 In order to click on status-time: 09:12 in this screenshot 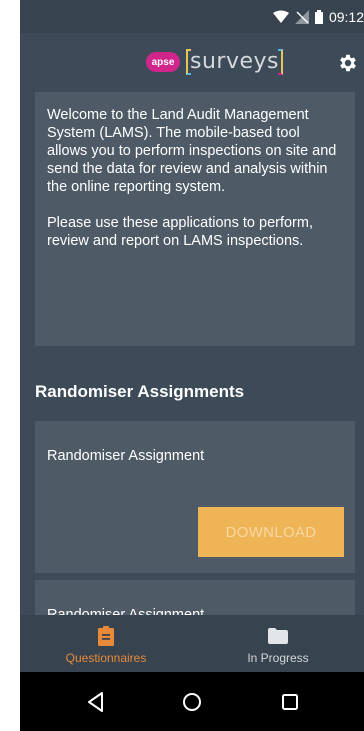, I will do `click(346, 17)`.